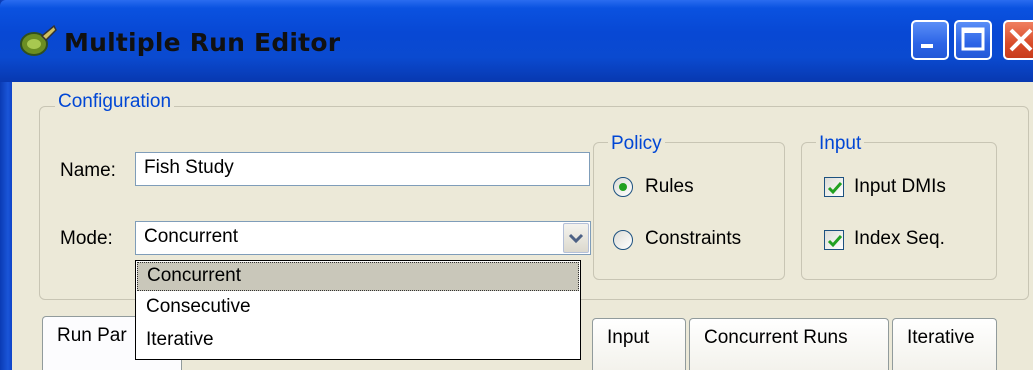 This screenshot has width=1033, height=370. What do you see at coordinates (86, 238) in the screenshot?
I see `mode-label: Mode:` at bounding box center [86, 238].